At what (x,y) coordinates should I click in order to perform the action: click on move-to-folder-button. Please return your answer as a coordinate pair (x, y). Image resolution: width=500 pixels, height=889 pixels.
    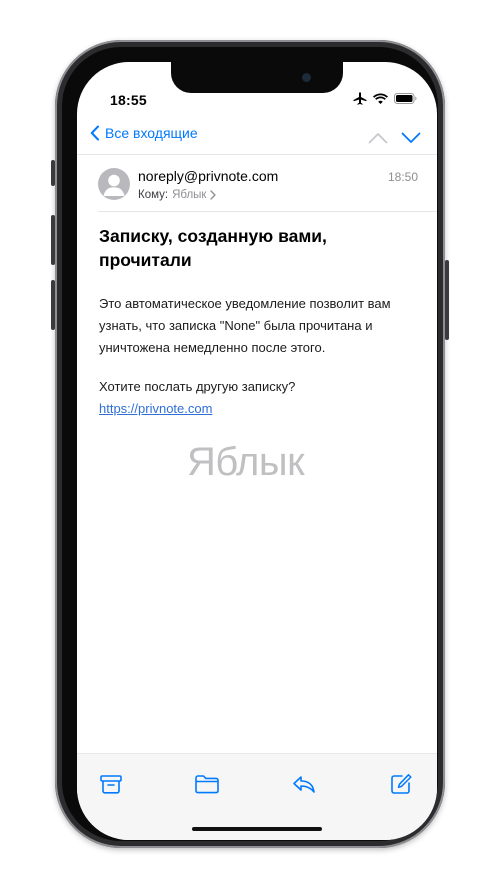
    Looking at the image, I should click on (207, 786).